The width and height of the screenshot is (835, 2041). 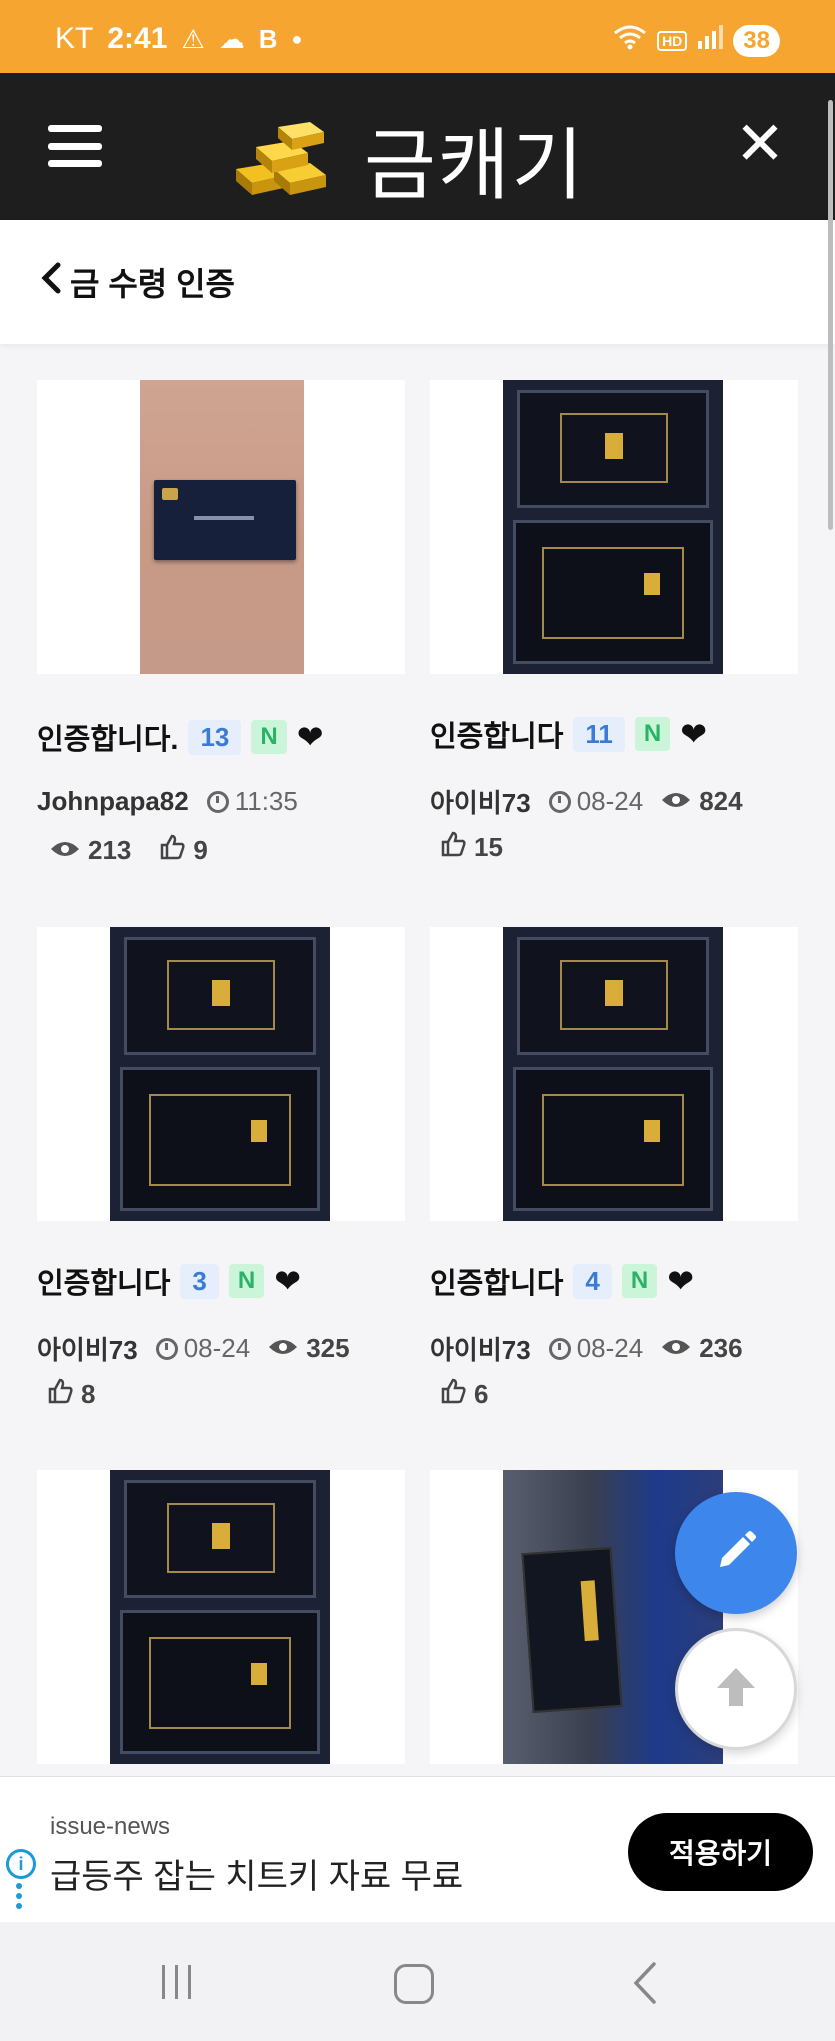 I want to click on post-title-row: 인증합니다 4 N ❤, so click(x=562, y=1281).